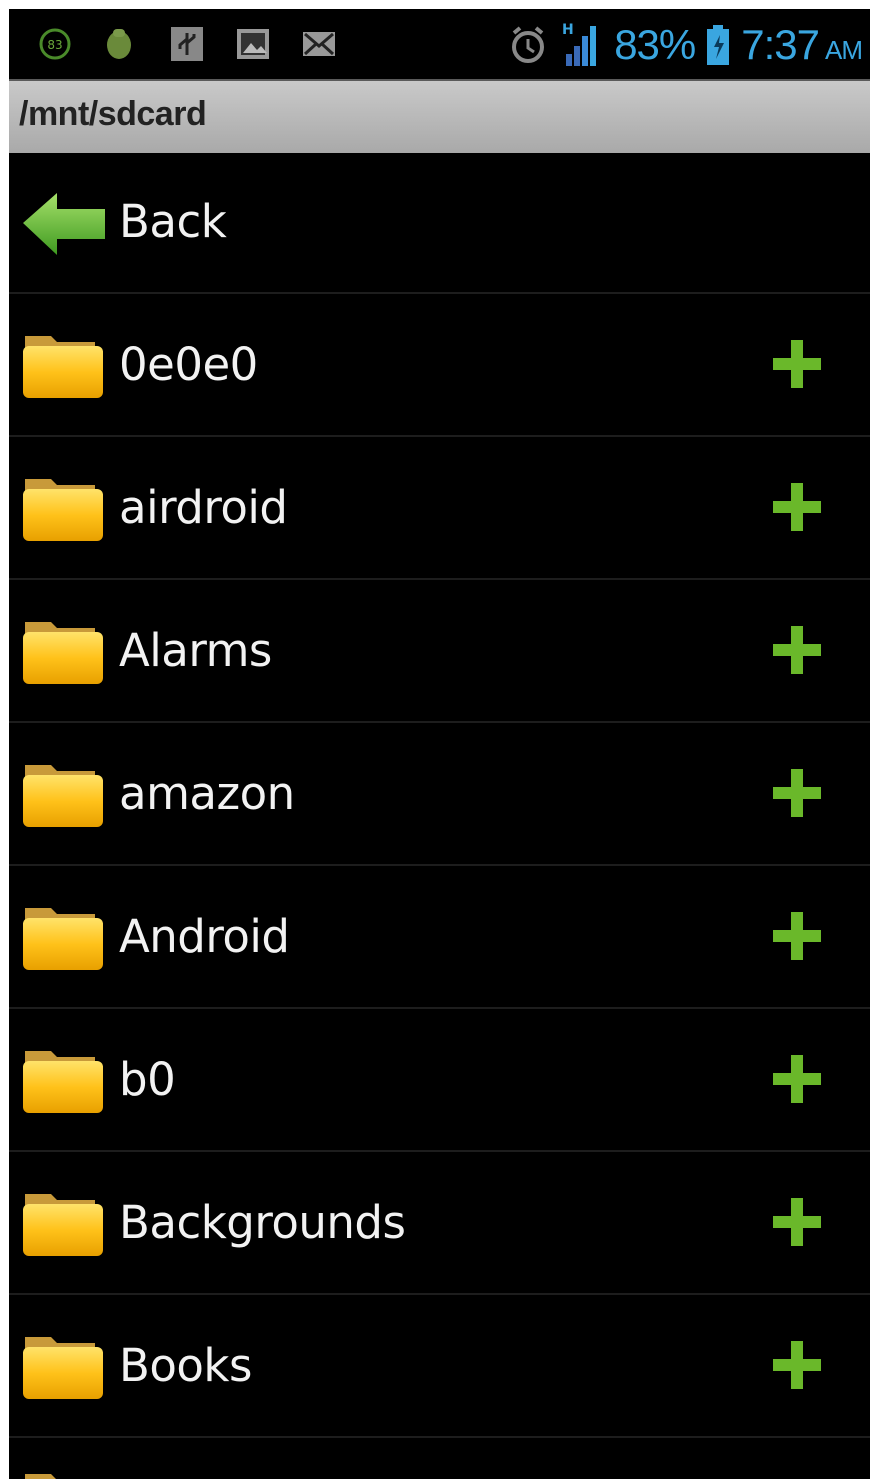 The image size is (870, 1479). Describe the element at coordinates (64, 224) in the screenshot. I see `back-arrow-icon` at that location.